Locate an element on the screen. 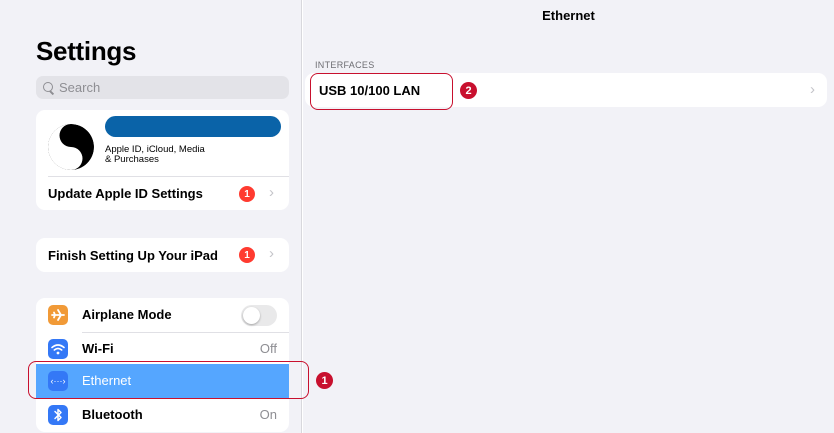 The height and width of the screenshot is (433, 834). airplane-icon is located at coordinates (58, 315).